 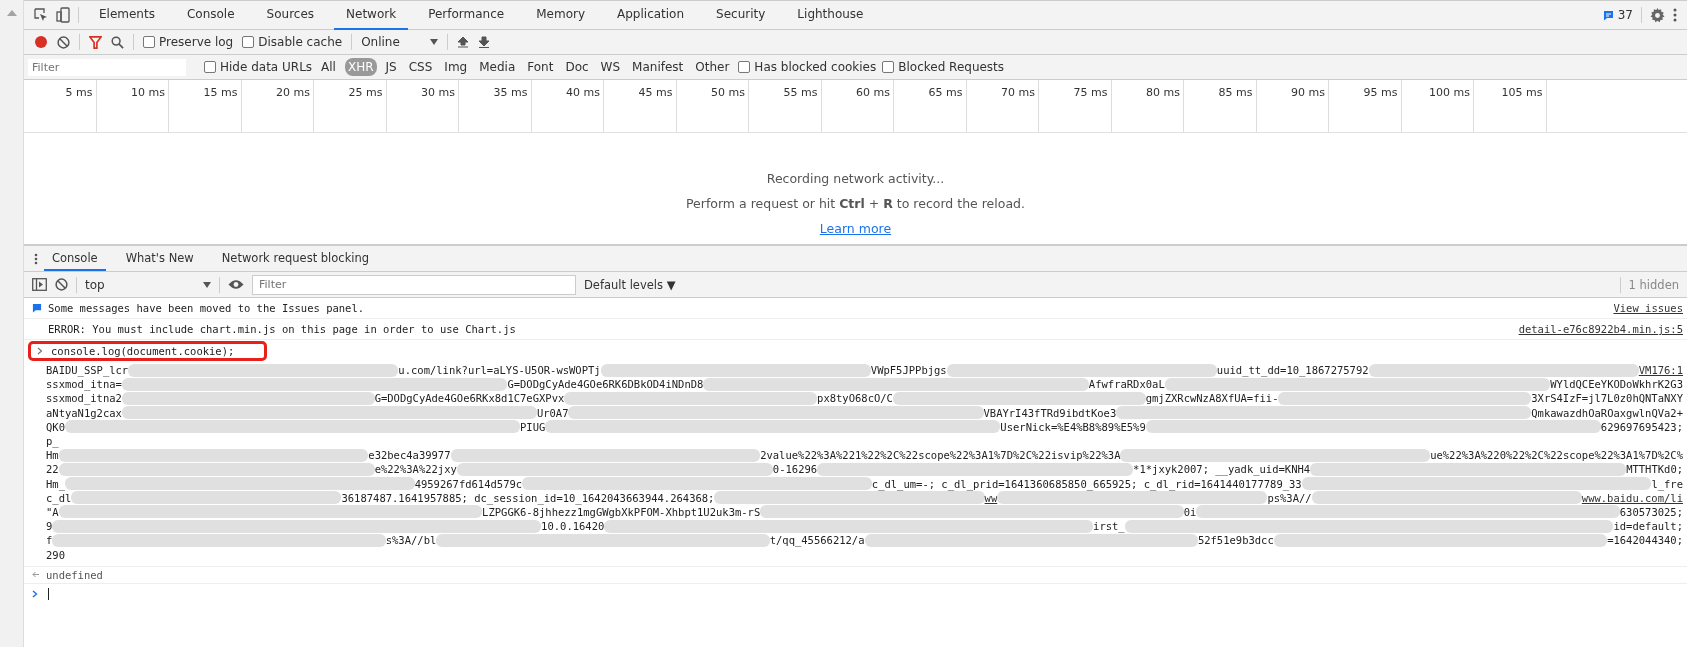 What do you see at coordinates (1655, 469) in the screenshot?
I see `cookie-text: MTTHTKd0;` at bounding box center [1655, 469].